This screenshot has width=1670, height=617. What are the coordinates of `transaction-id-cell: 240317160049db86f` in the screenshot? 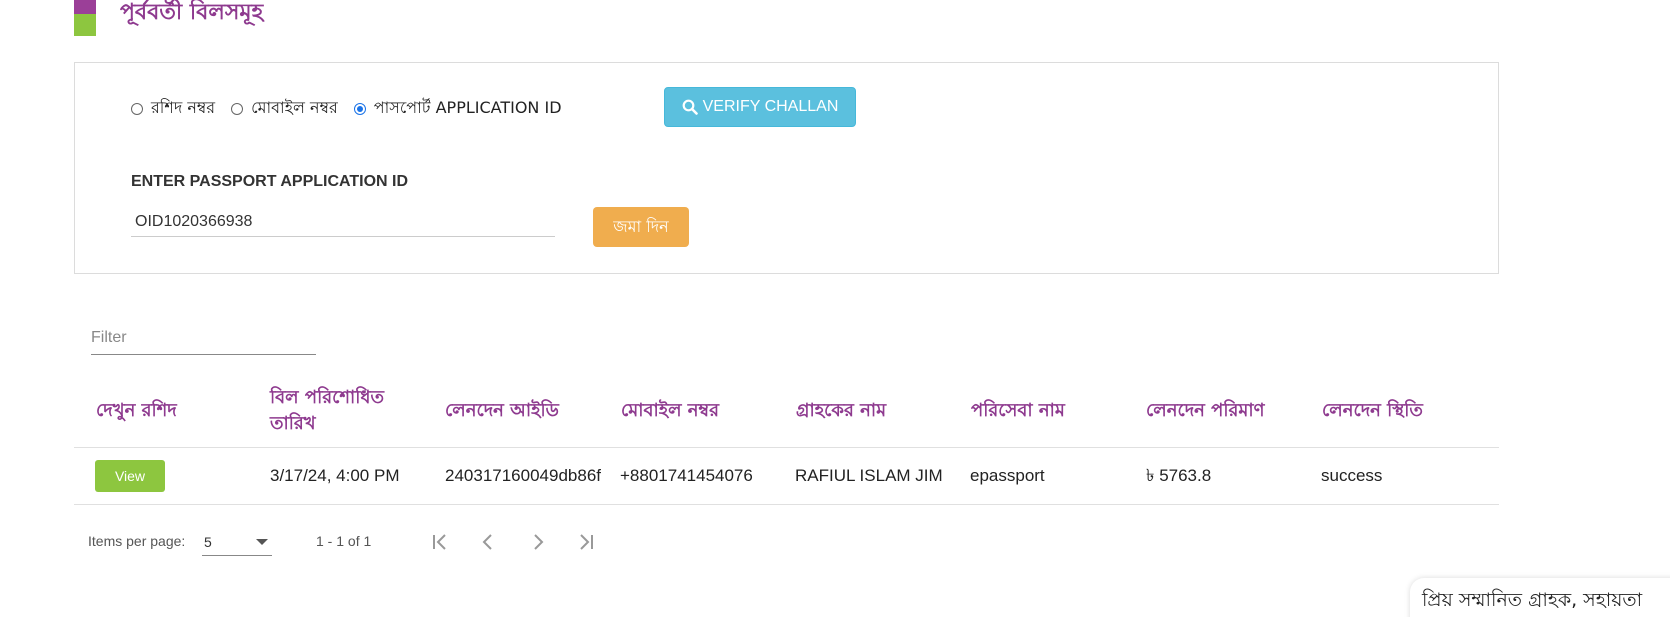 It's located at (523, 475).